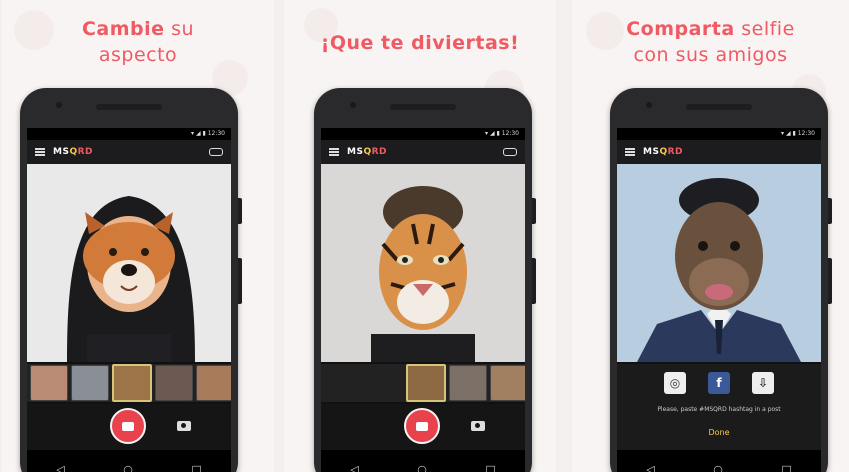 This screenshot has width=849, height=472. Describe the element at coordinates (123, 29) in the screenshot. I see `caption-bold: Cambie` at that location.